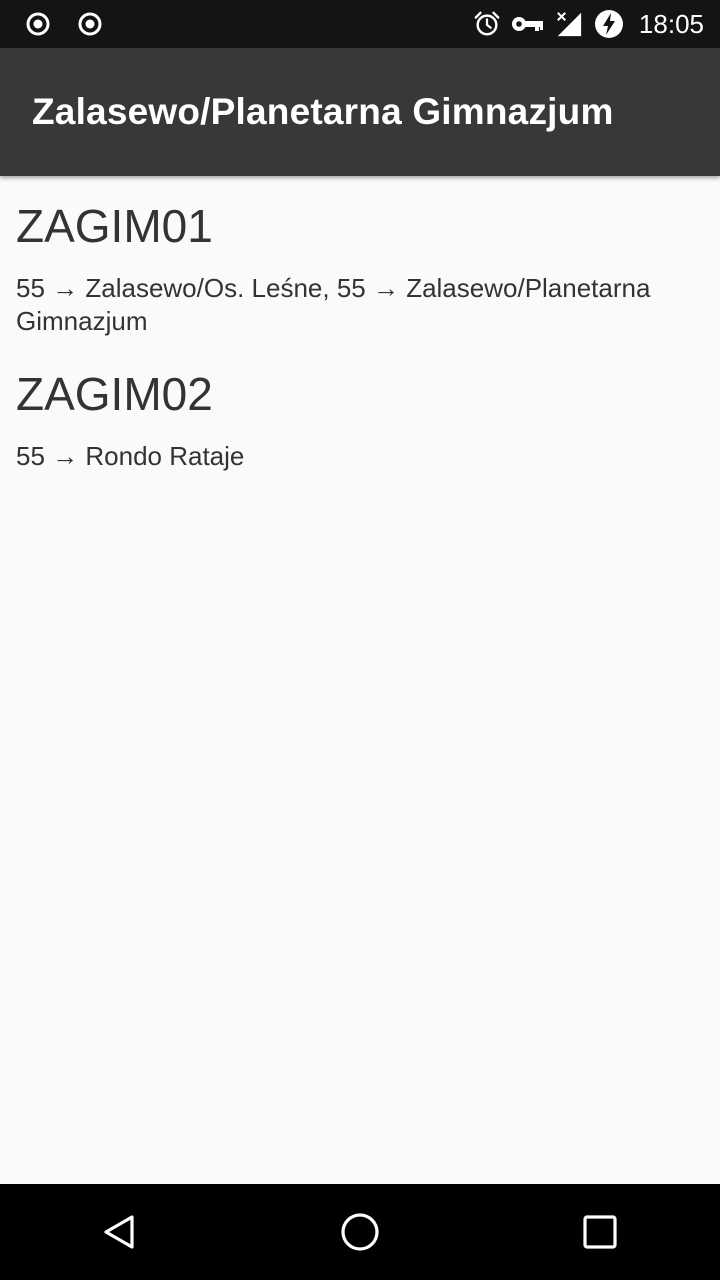 This screenshot has width=720, height=1280. Describe the element at coordinates (609, 24) in the screenshot. I see `battery-charging-icon` at that location.